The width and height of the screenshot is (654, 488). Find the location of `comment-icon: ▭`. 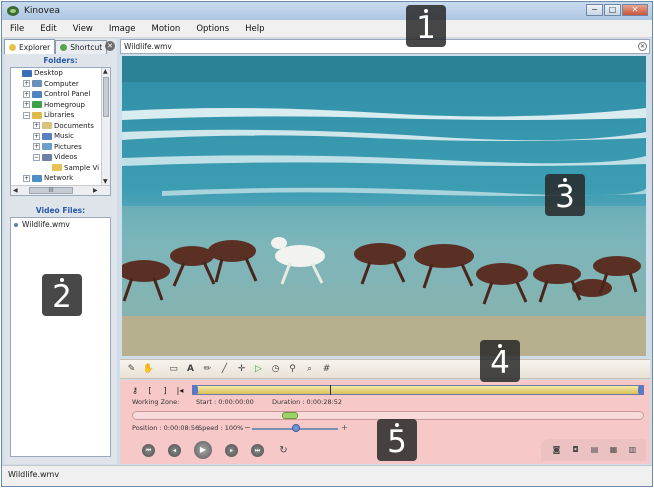

comment-icon: ▭ is located at coordinates (173, 369).